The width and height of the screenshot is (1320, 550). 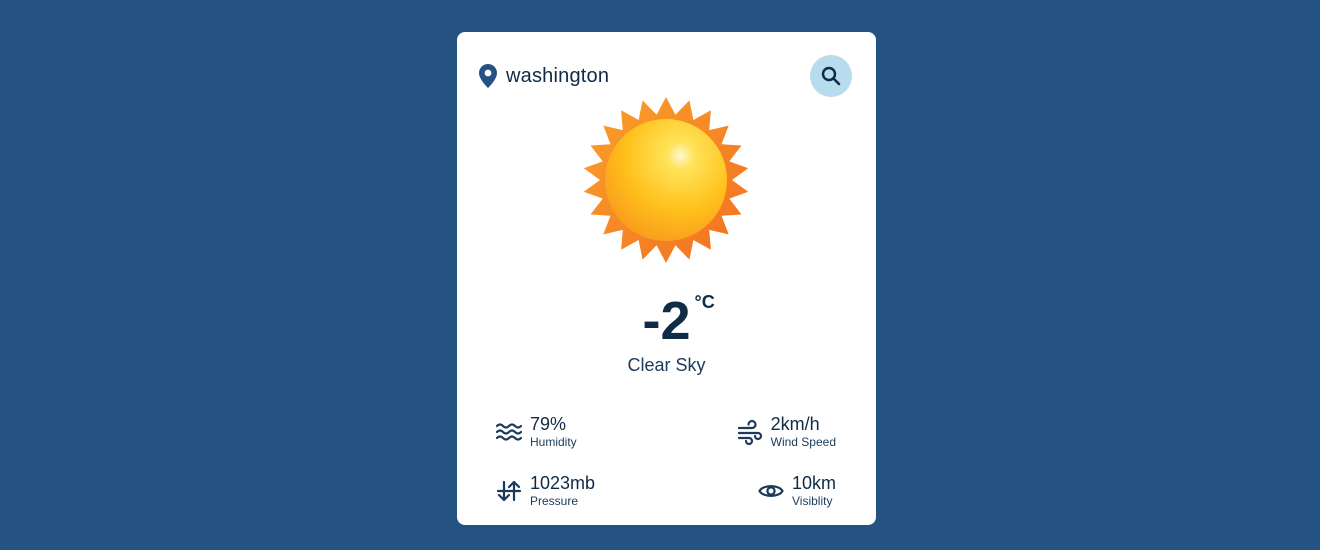 What do you see at coordinates (558, 75) in the screenshot?
I see `city-name: washington` at bounding box center [558, 75].